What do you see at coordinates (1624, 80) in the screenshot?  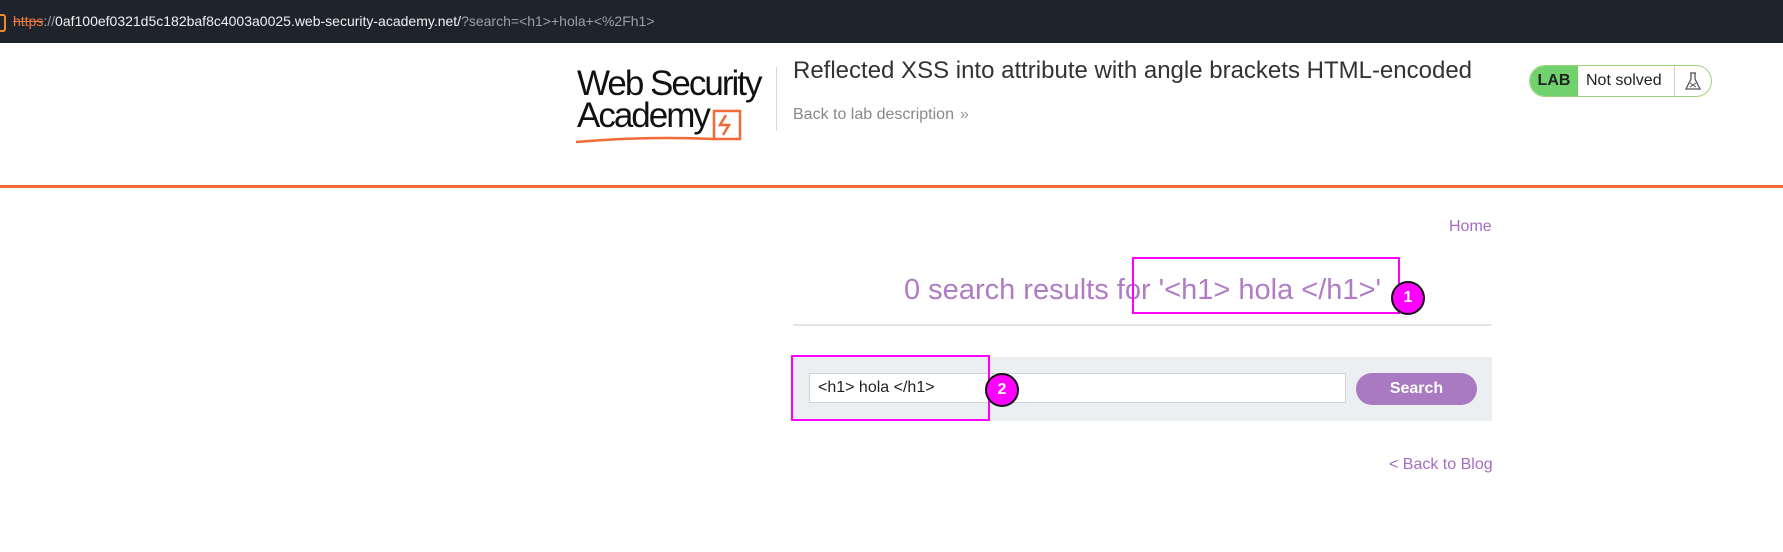 I see `lab-status-text: Not solved` at bounding box center [1624, 80].